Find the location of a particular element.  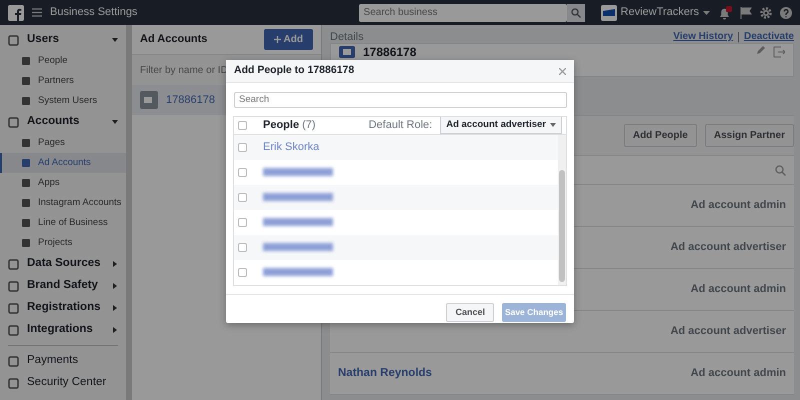

details-heading: Details is located at coordinates (347, 37).